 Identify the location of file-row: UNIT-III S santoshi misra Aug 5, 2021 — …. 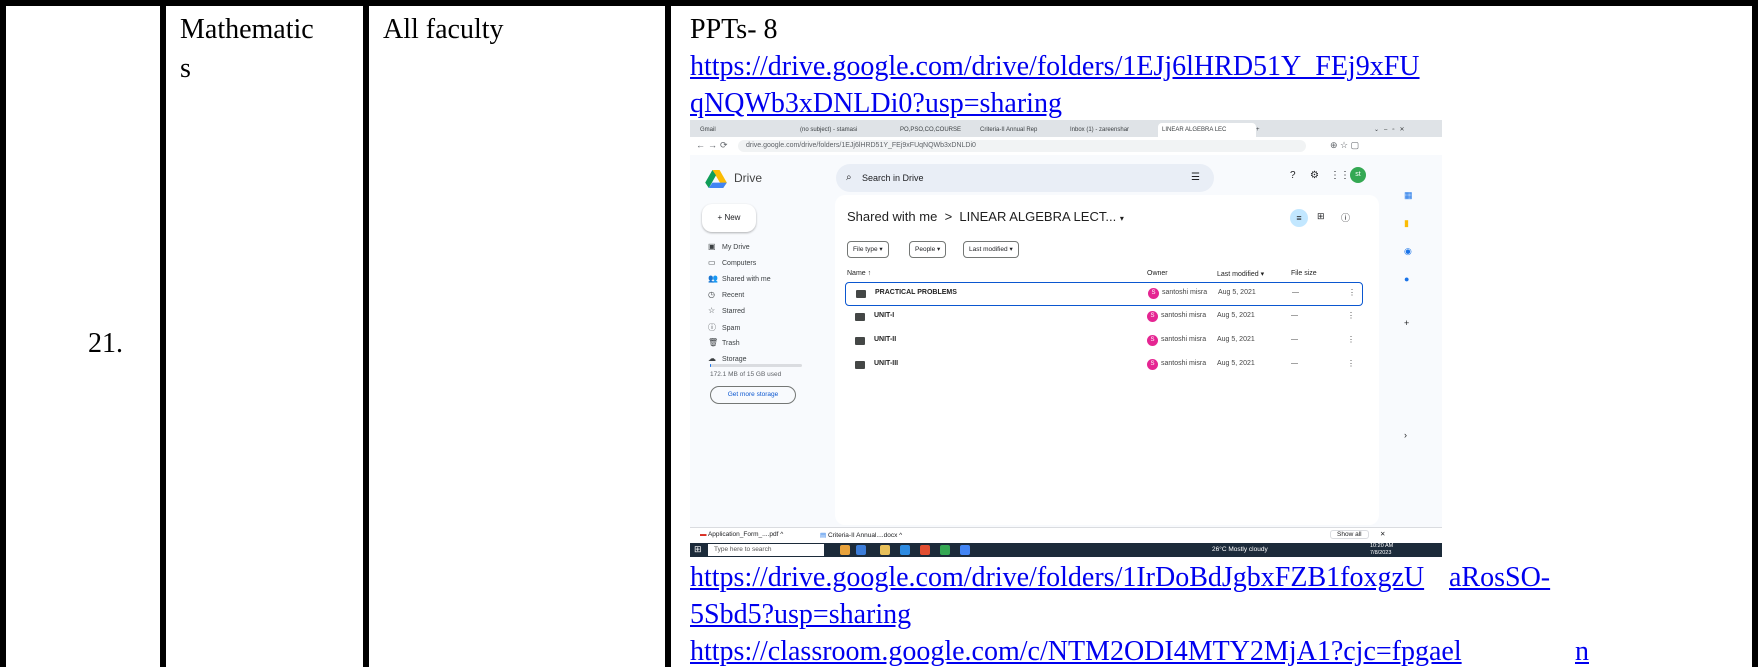
(1103, 365).